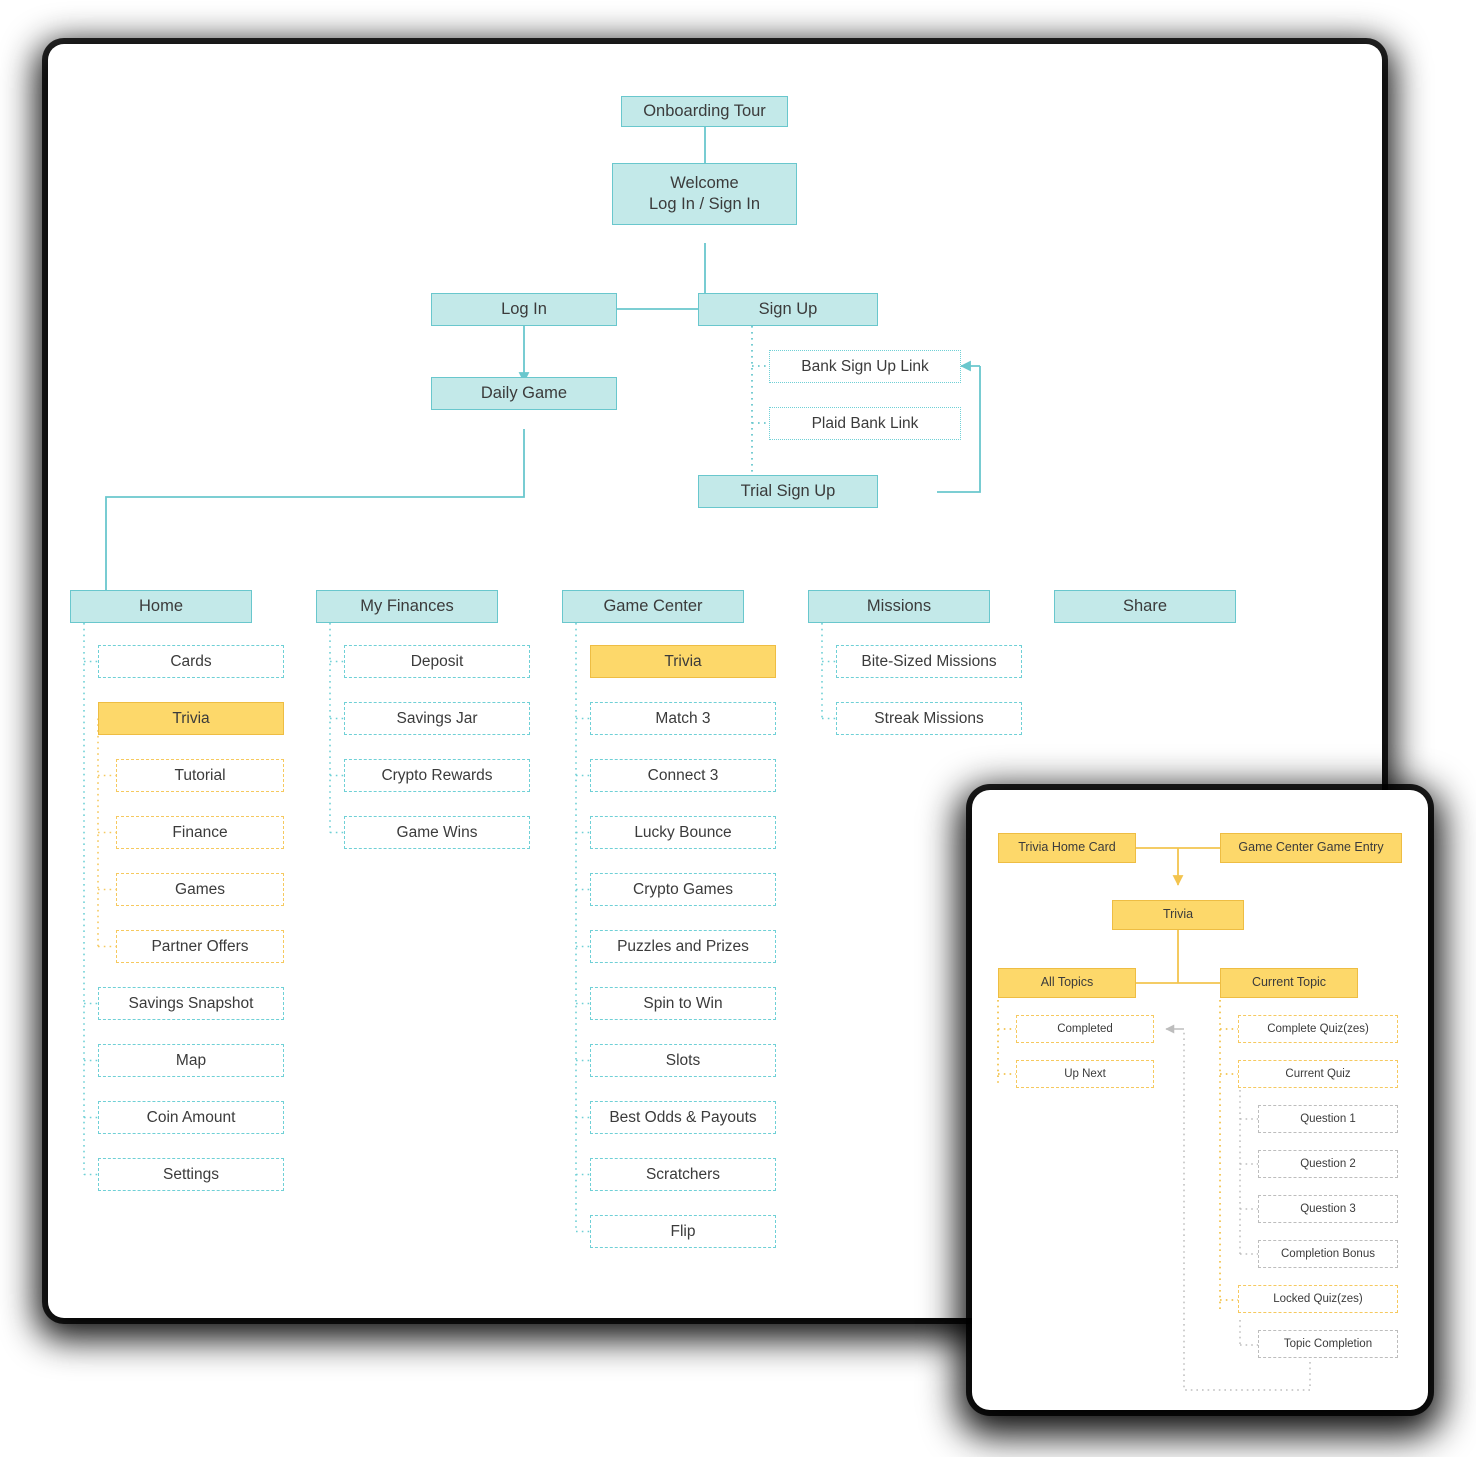 The width and height of the screenshot is (1476, 1457). I want to click on node-current-topic-question-2: Question 2, so click(1328, 1164).